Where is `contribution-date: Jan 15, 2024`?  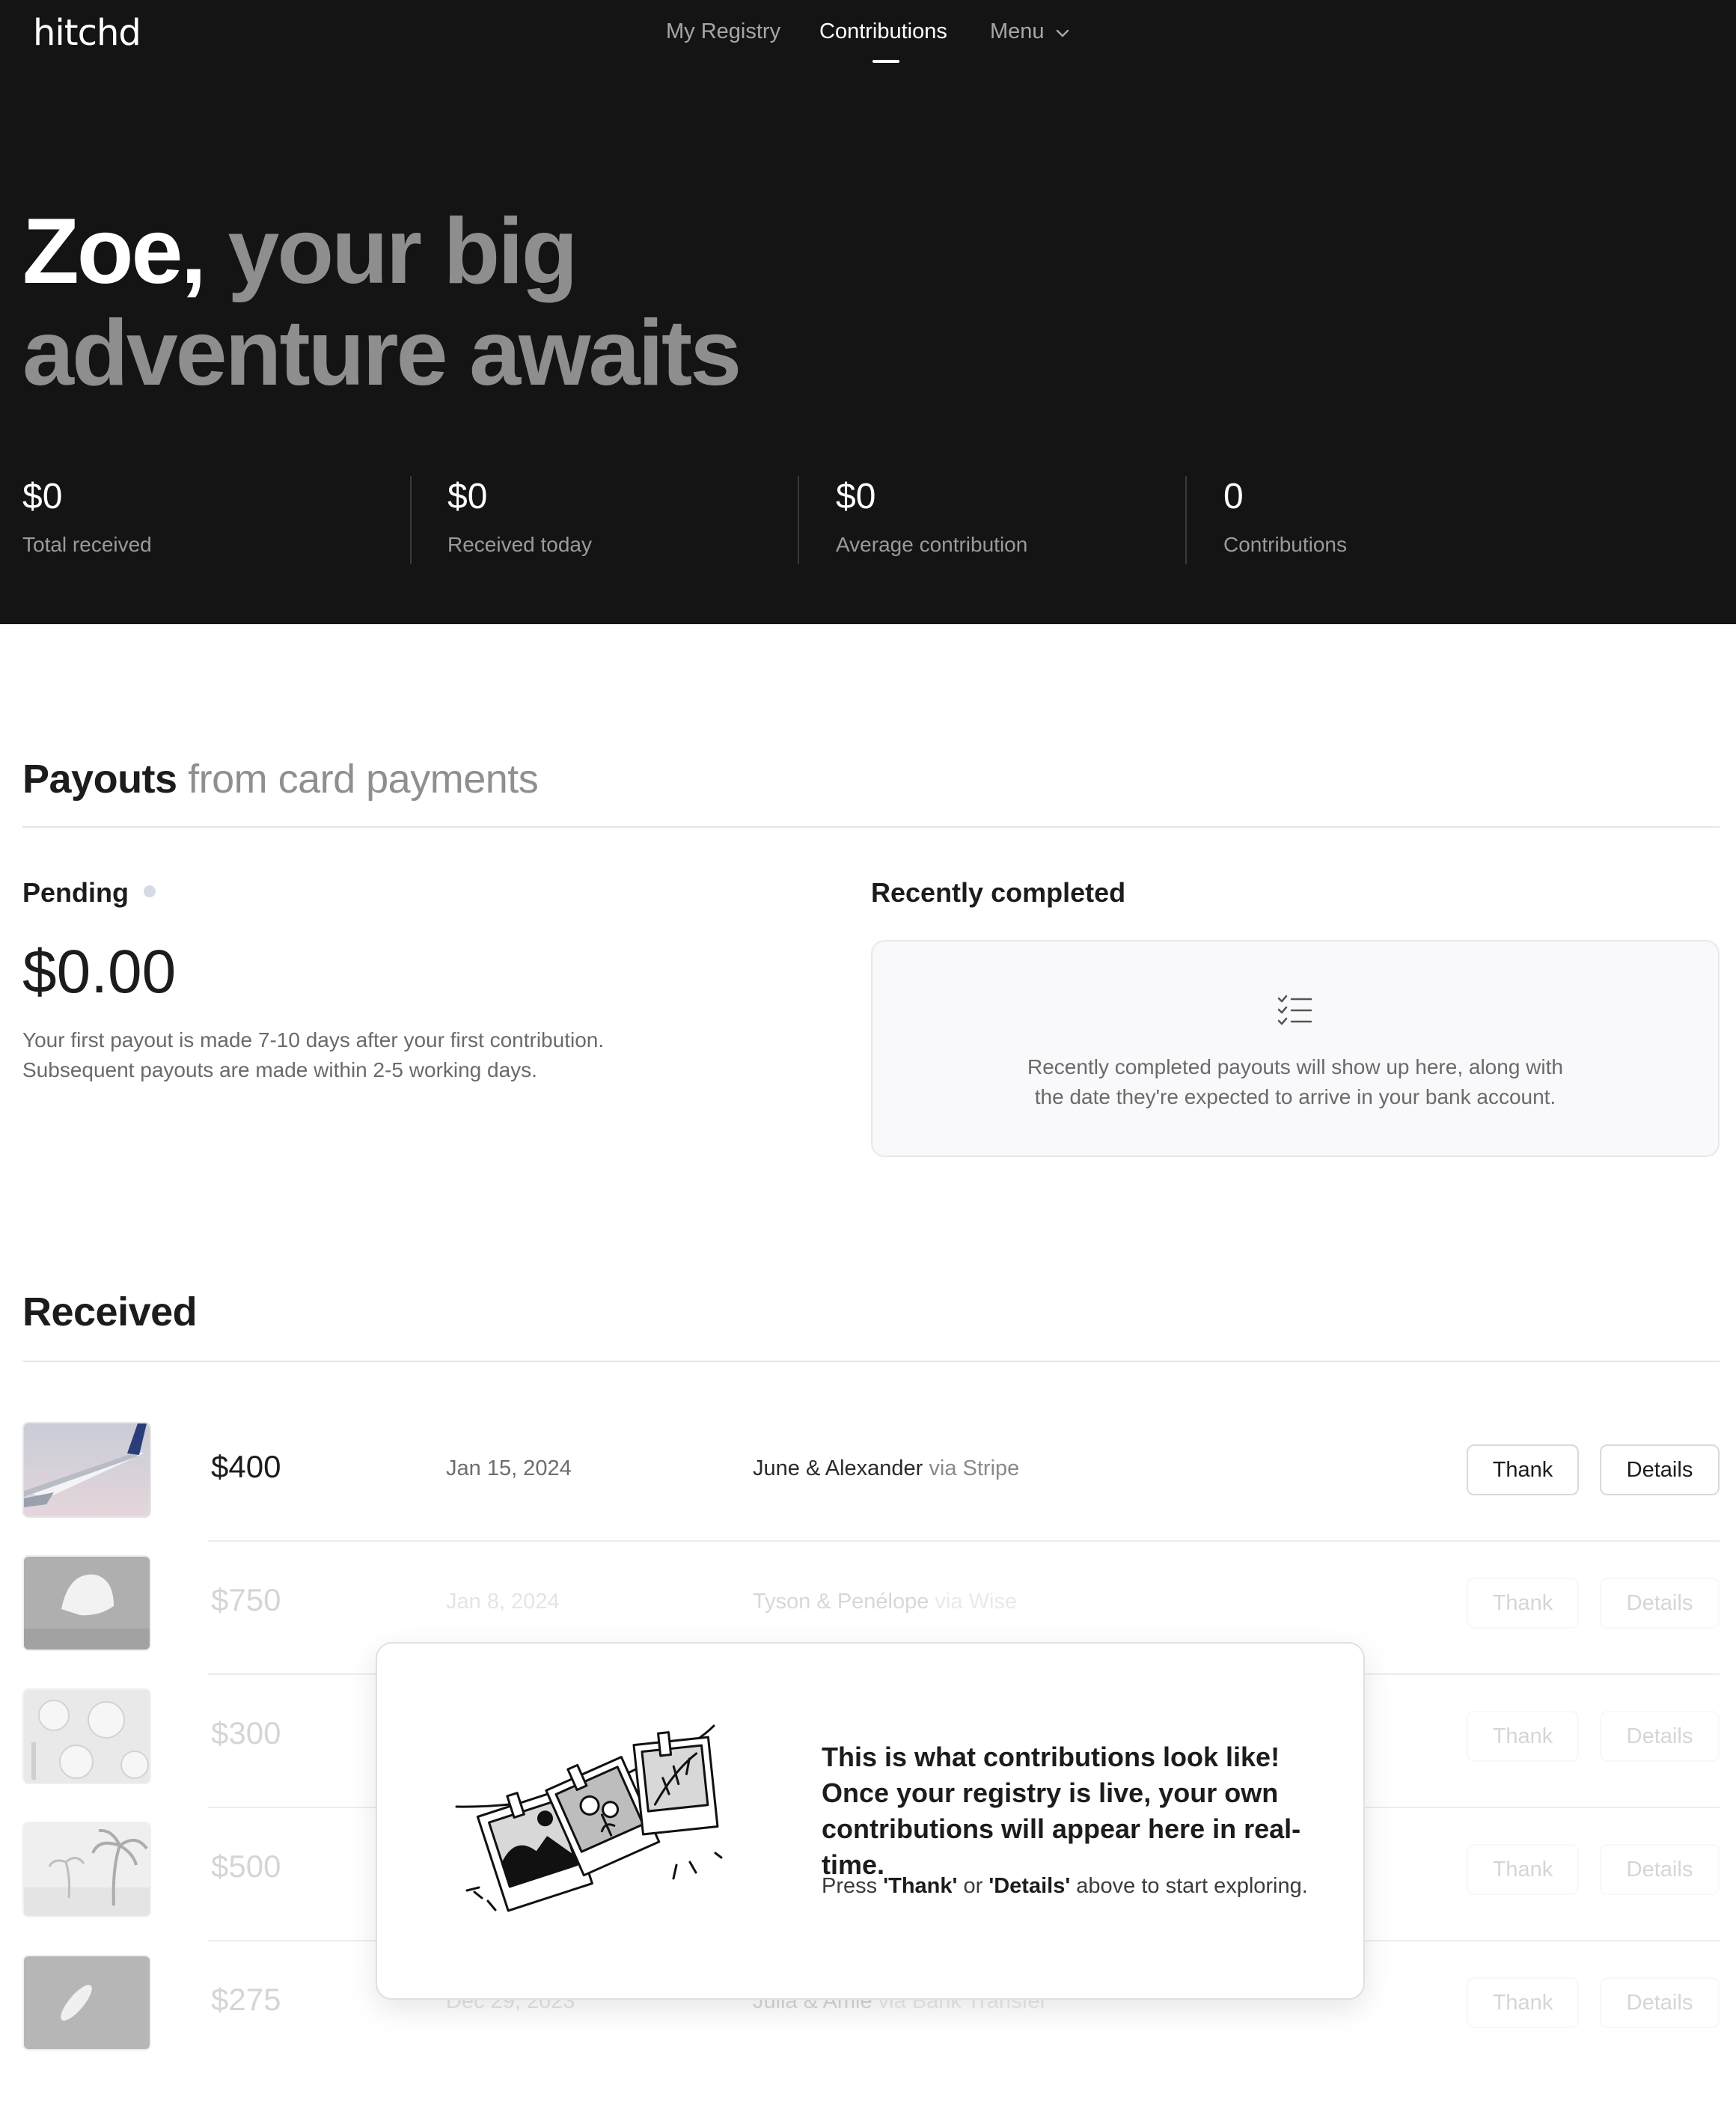
contribution-date: Jan 15, 2024 is located at coordinates (509, 1468).